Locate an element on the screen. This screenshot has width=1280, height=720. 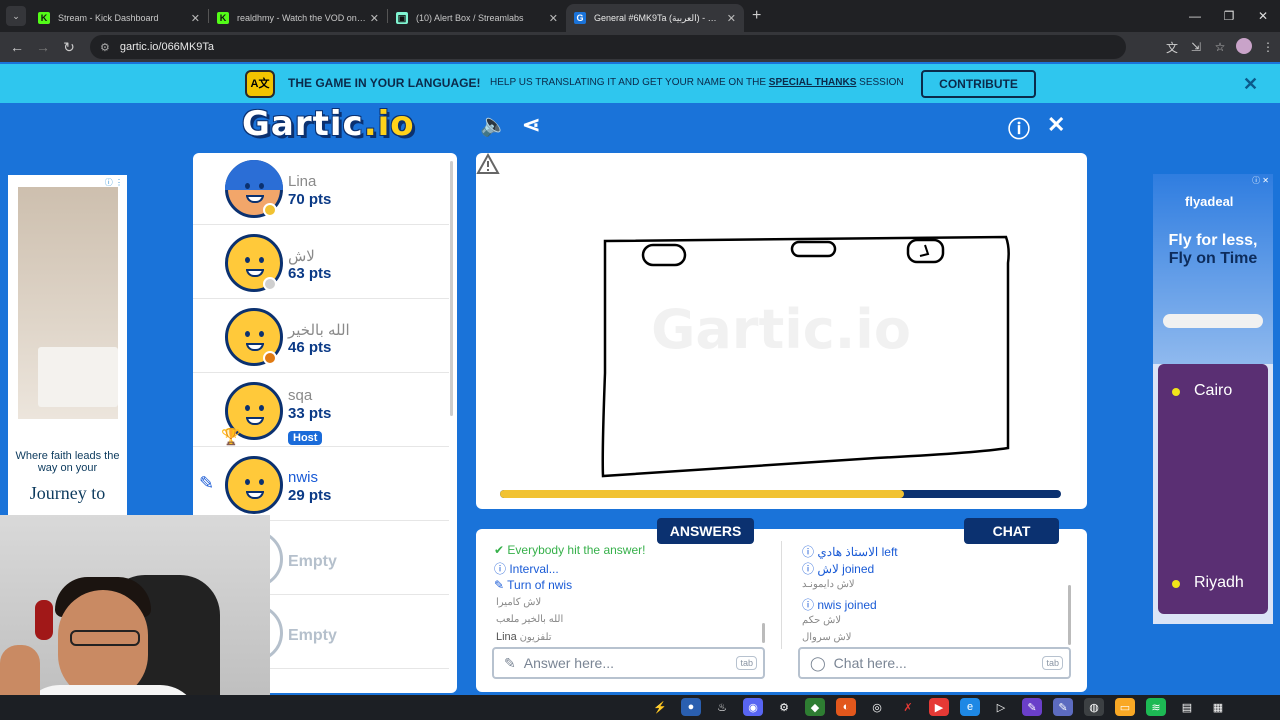
toolbar-right: 文 ⇲ ☆ ⋮ is located at coordinates (1220, 47).